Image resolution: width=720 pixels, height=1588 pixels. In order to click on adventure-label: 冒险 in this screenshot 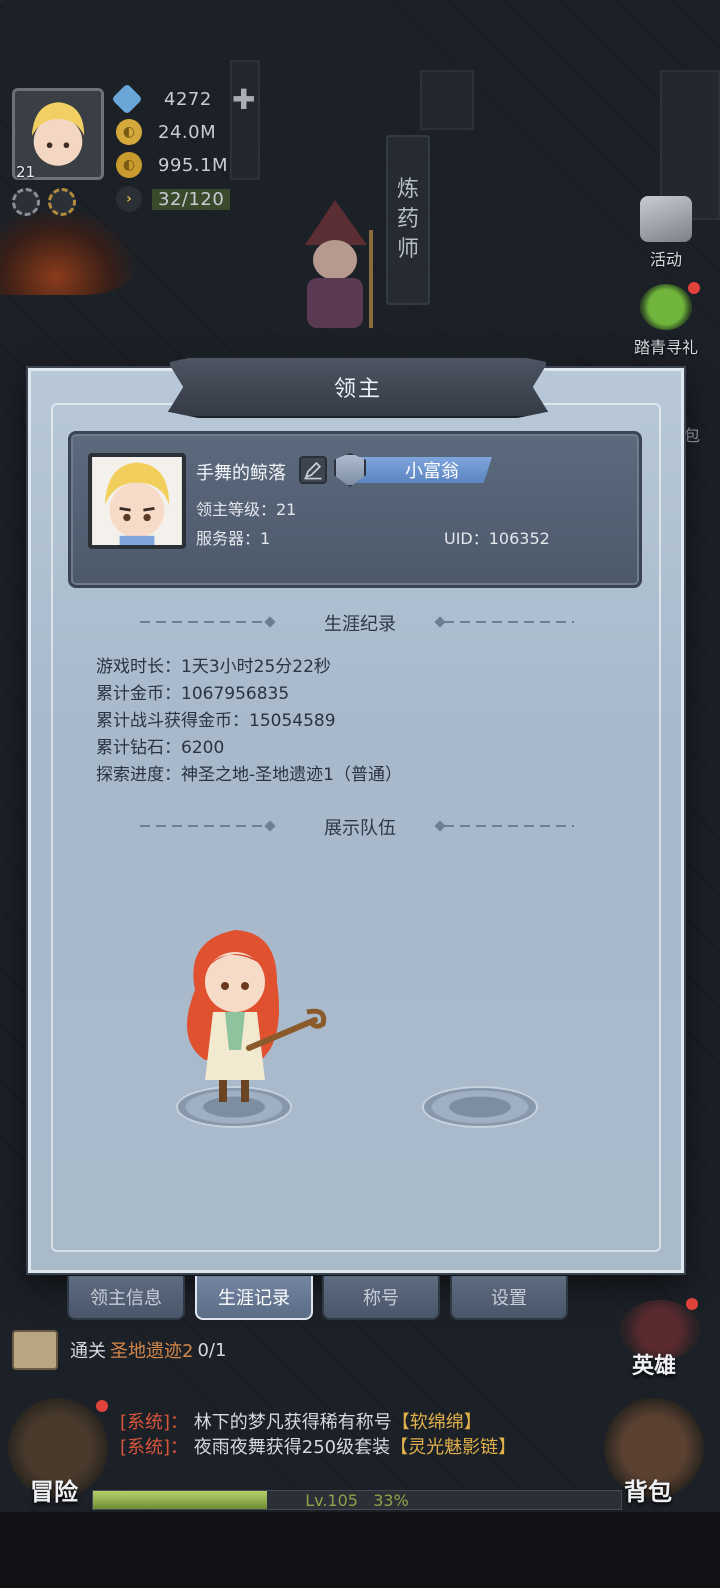, I will do `click(54, 1492)`.